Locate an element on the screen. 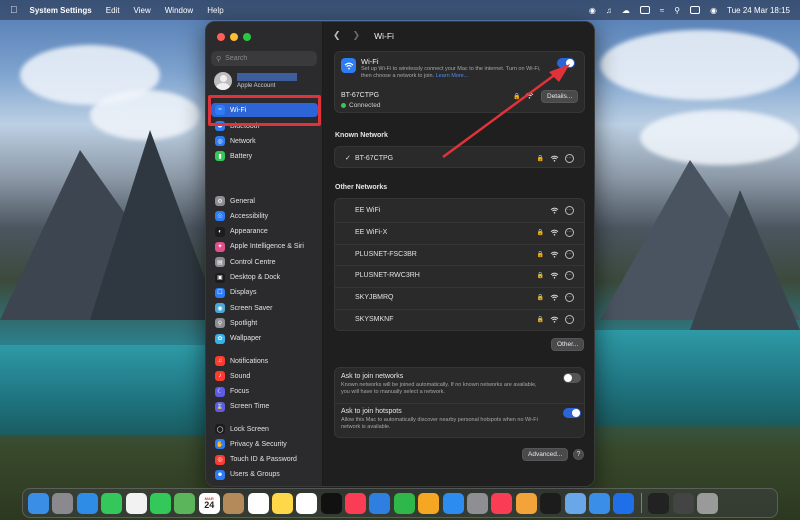 The width and height of the screenshot is (800, 520). status-music-icon: ♫ is located at coordinates (609, 10).